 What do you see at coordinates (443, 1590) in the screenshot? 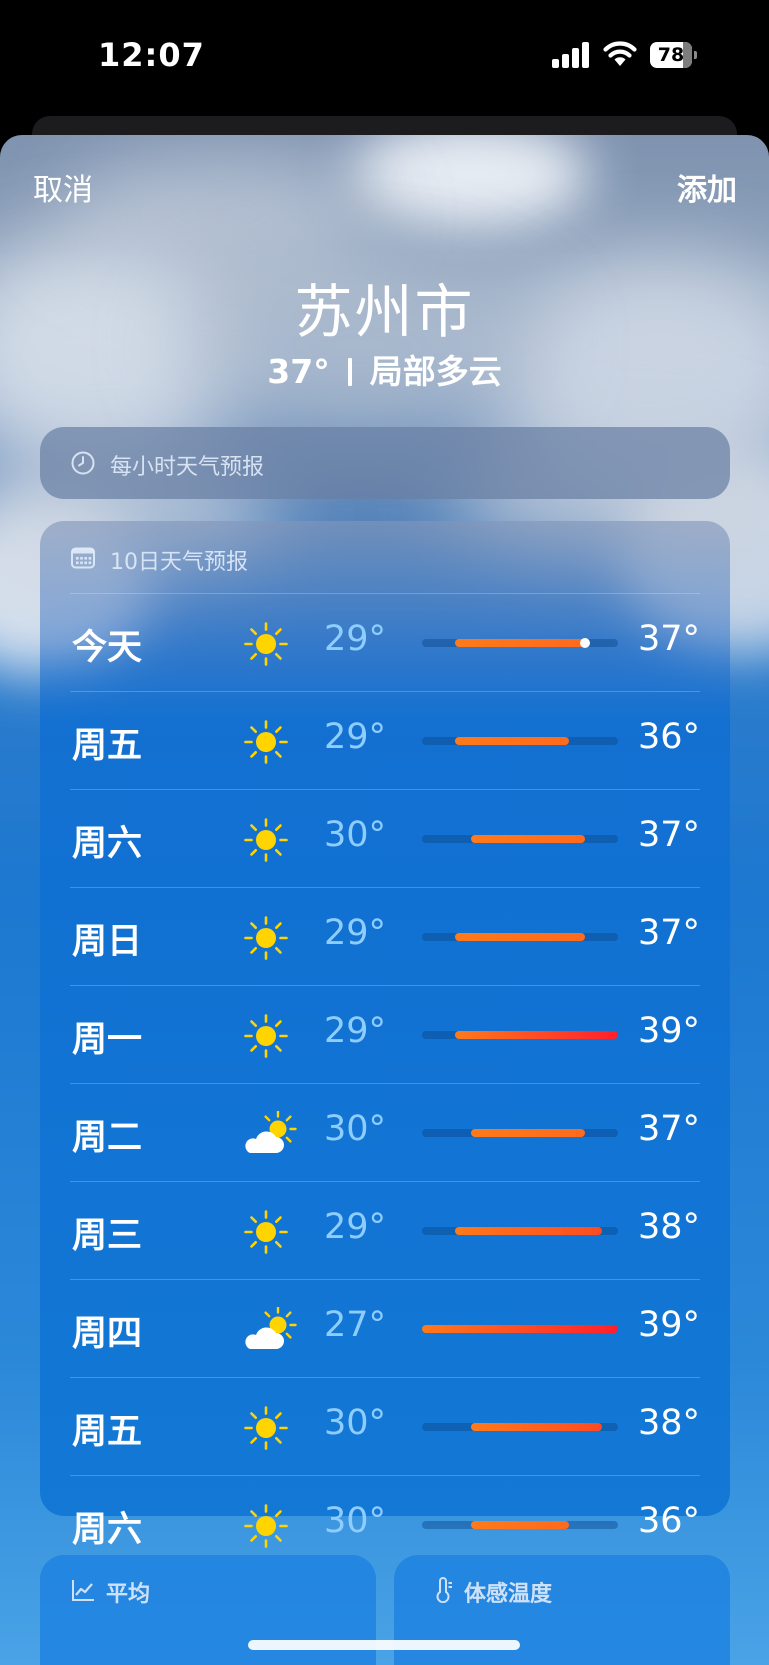
I see `thermometer-icon` at bounding box center [443, 1590].